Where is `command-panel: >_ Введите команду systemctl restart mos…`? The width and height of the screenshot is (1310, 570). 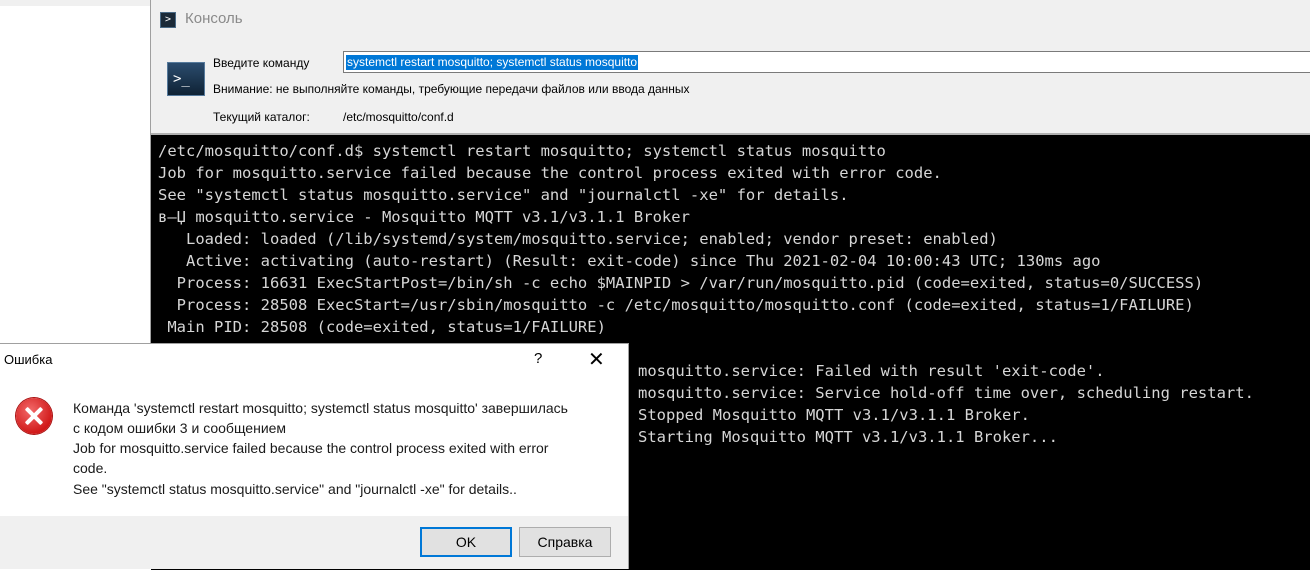
command-panel: >_ Введите команду systemctl restart mos… is located at coordinates (730, 86).